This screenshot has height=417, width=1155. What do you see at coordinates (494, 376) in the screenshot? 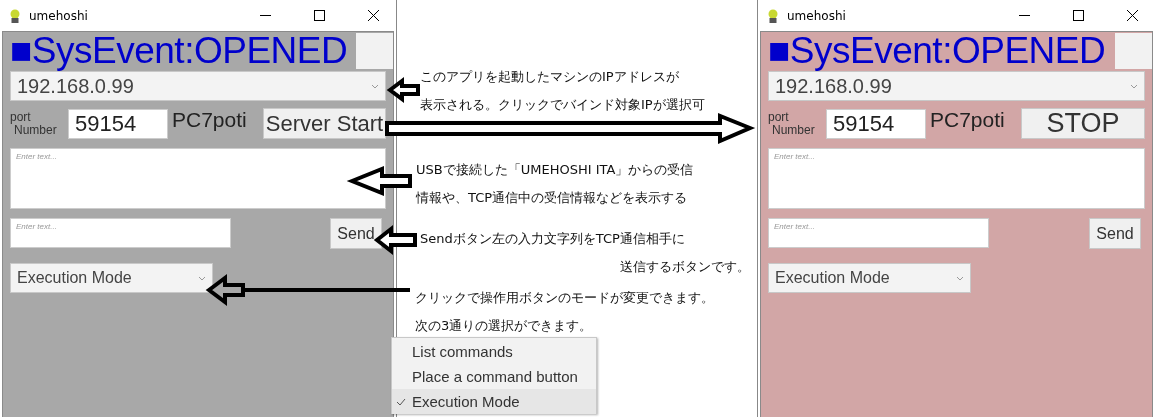
I see `menu-item: Place a command button` at bounding box center [494, 376].